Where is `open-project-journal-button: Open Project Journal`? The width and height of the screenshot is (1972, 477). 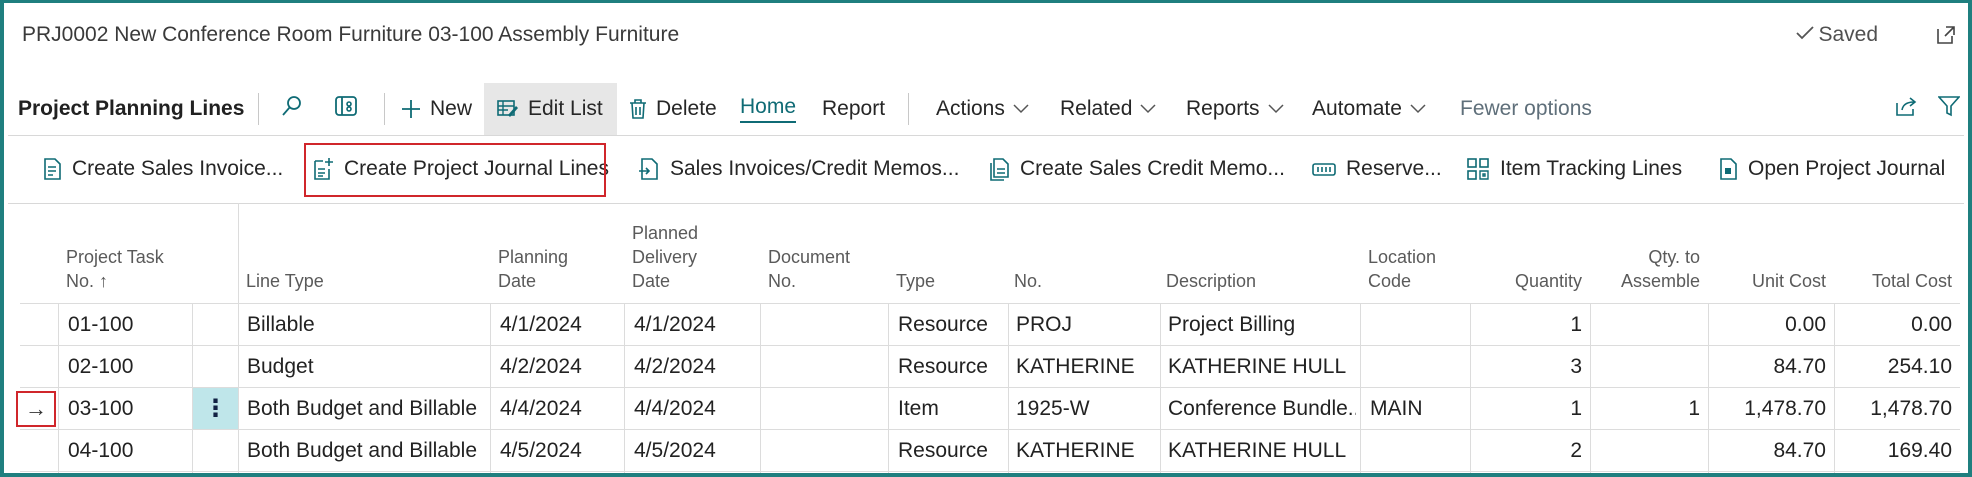 open-project-journal-button: Open Project Journal is located at coordinates (1831, 169).